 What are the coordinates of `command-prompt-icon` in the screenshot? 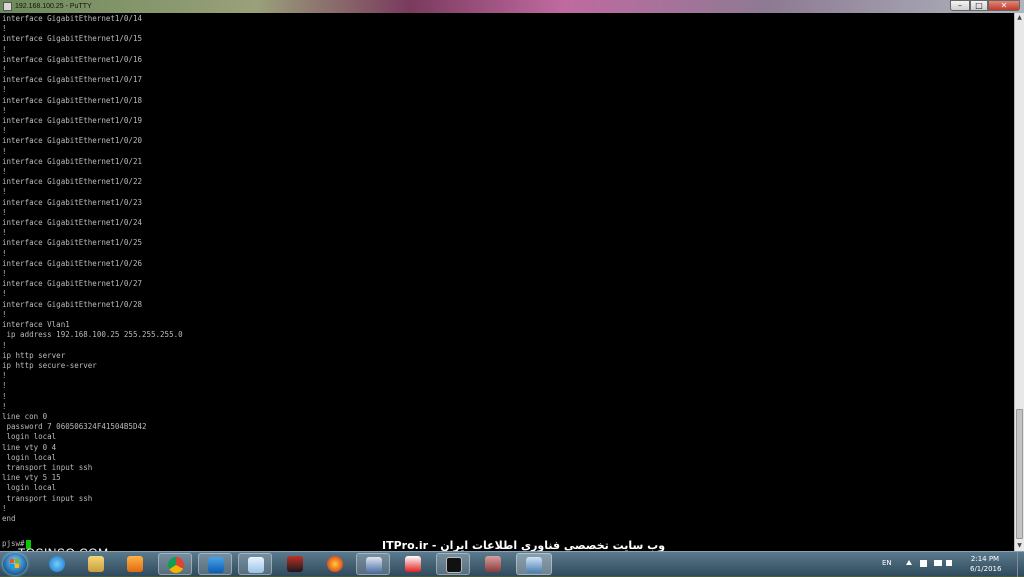 It's located at (453, 564).